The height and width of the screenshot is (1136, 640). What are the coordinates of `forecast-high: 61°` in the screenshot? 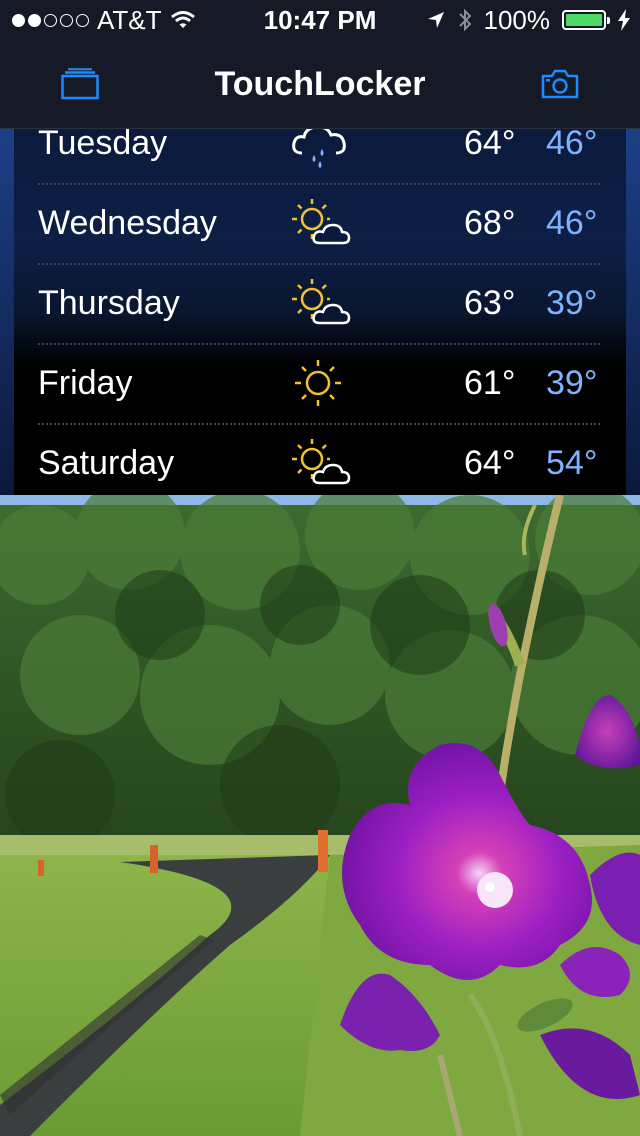 It's located at (490, 383).